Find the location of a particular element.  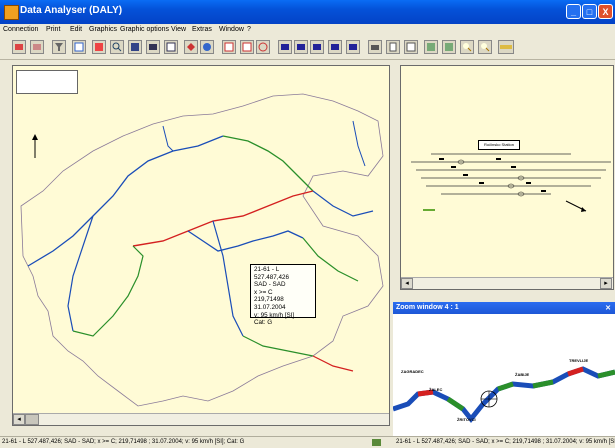

ruler-icon is located at coordinates (506, 47).